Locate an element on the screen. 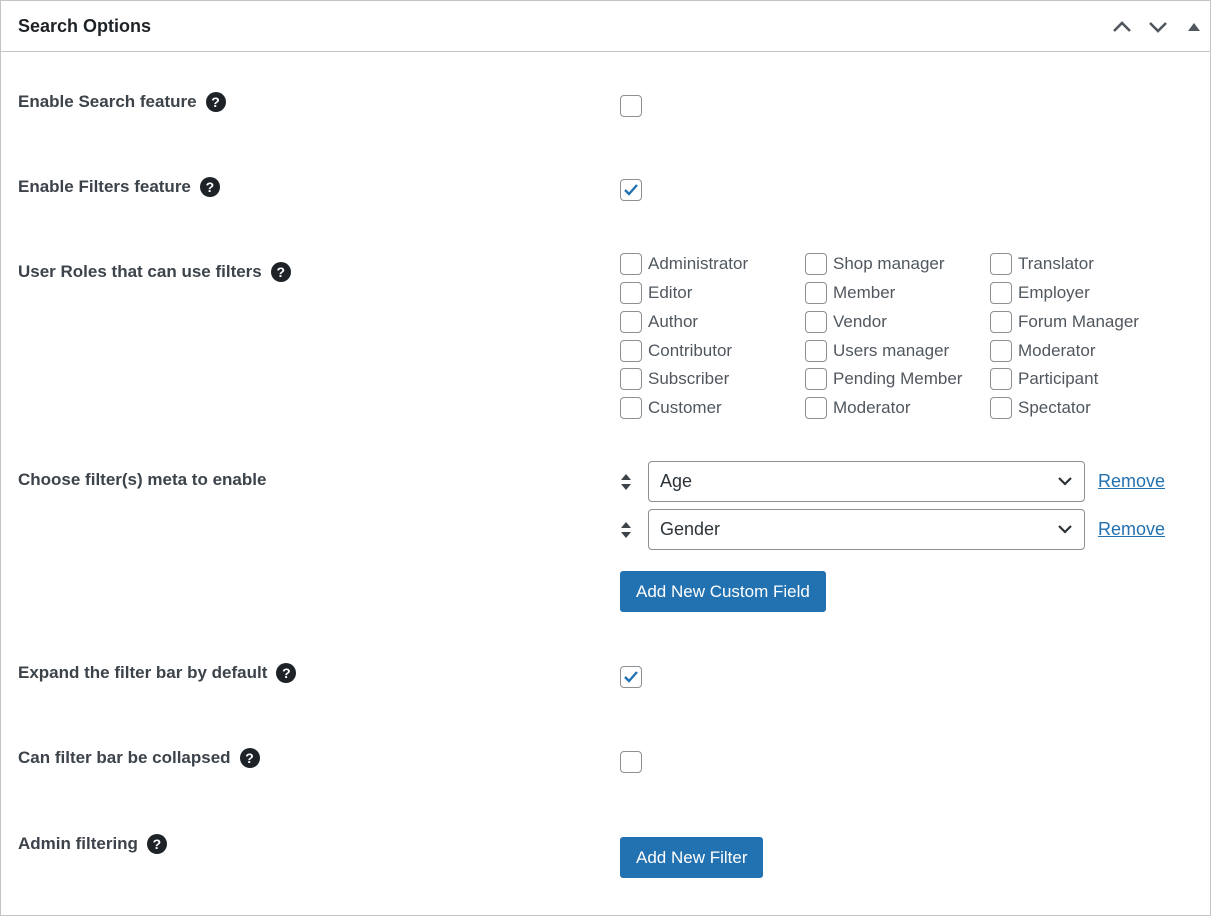 The image size is (1211, 916). expand-filter-bar-label-text: Expand the filter bar by default is located at coordinates (143, 672).